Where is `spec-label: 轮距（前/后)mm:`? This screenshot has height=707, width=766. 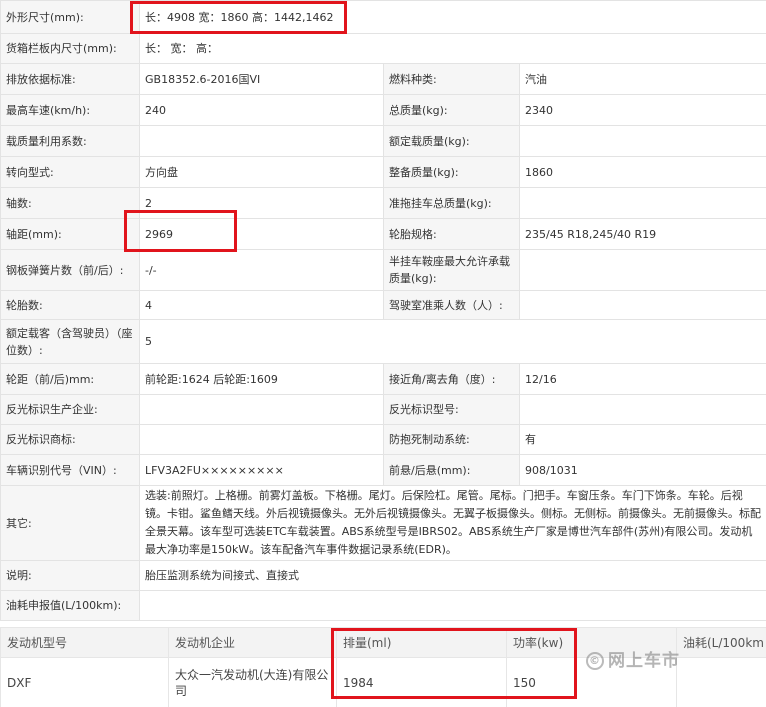
spec-label: 轮距（前/后)mm: is located at coordinates (70, 379).